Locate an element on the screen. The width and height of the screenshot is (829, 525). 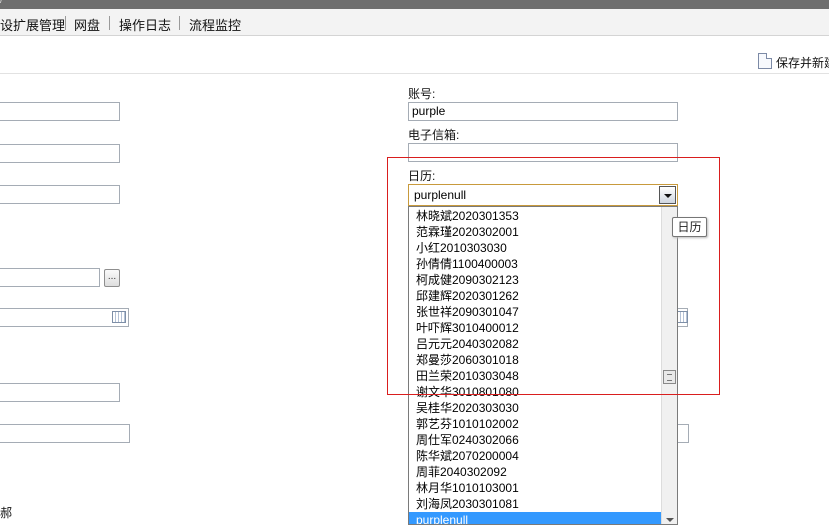
calendar-select: purplenull is located at coordinates (543, 195).